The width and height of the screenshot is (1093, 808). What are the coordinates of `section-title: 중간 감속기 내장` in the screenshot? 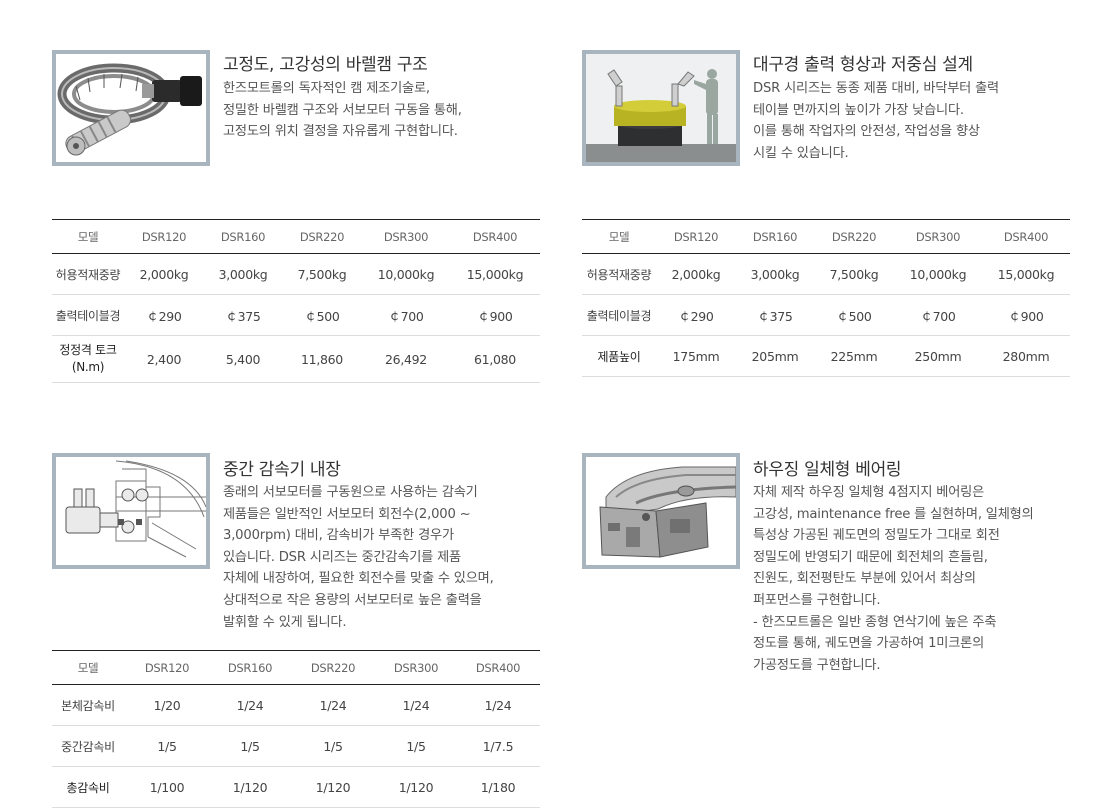 It's located at (282, 470).